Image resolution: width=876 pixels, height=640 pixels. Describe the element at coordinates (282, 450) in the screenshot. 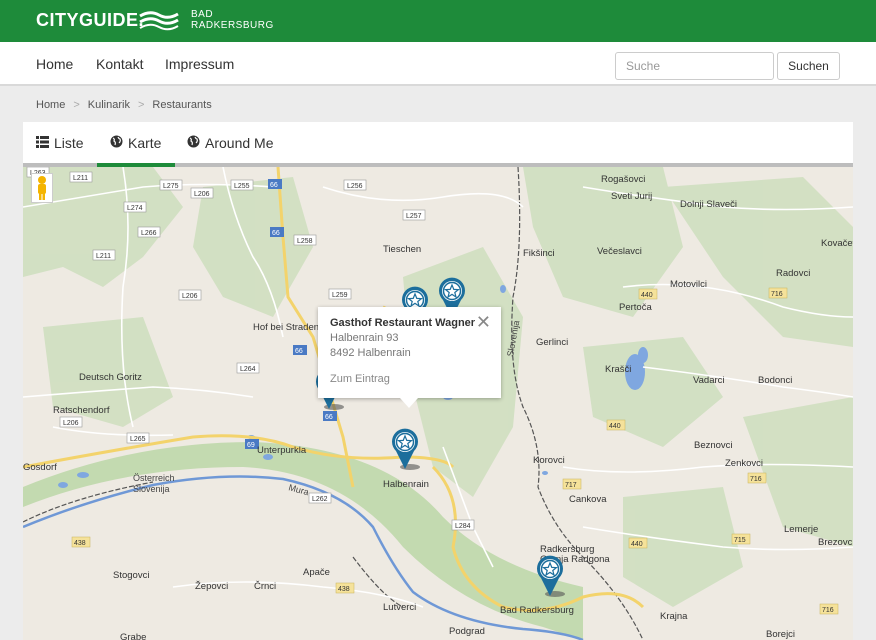

I see `svg-text: Unterpurkla` at that location.